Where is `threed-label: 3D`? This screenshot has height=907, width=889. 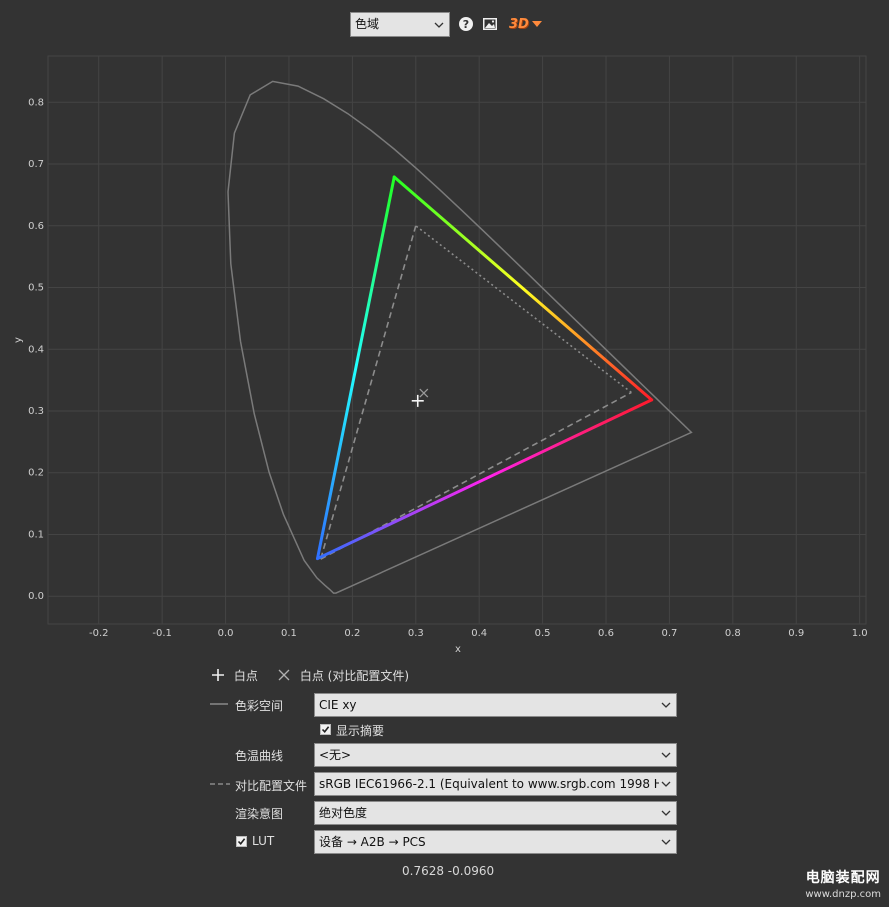 threed-label: 3D is located at coordinates (519, 24).